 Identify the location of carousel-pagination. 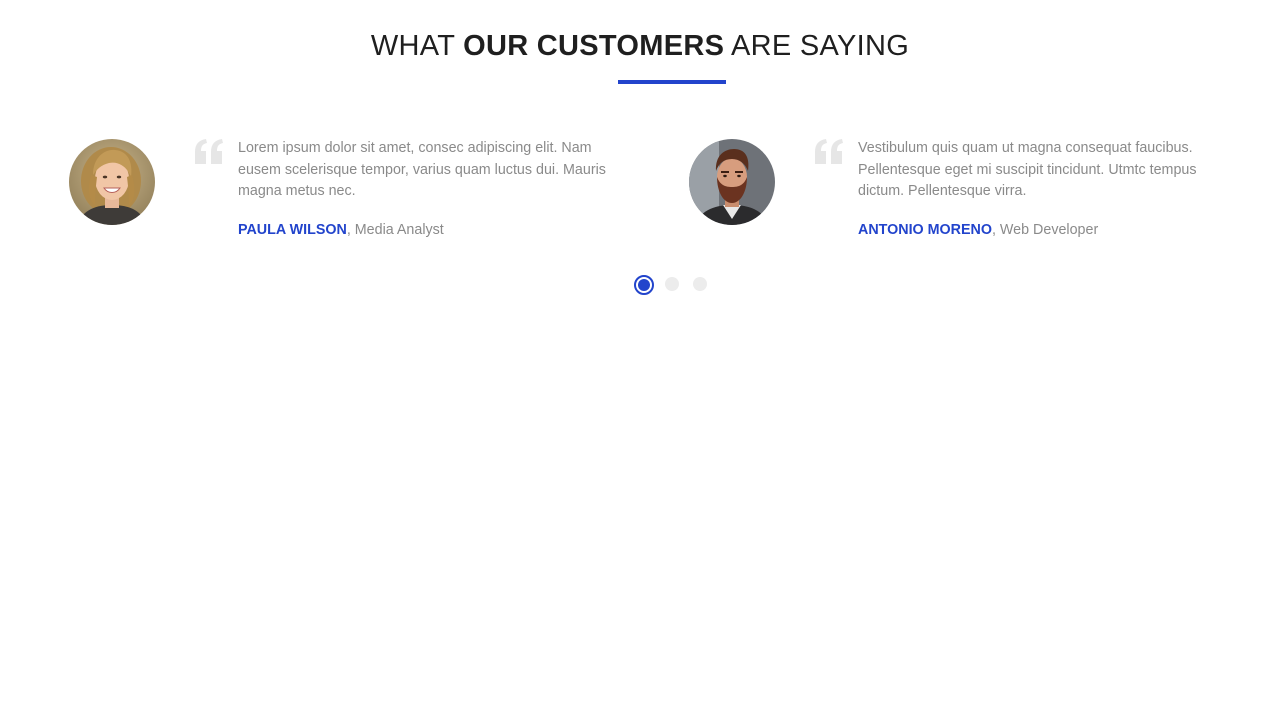
(679, 285).